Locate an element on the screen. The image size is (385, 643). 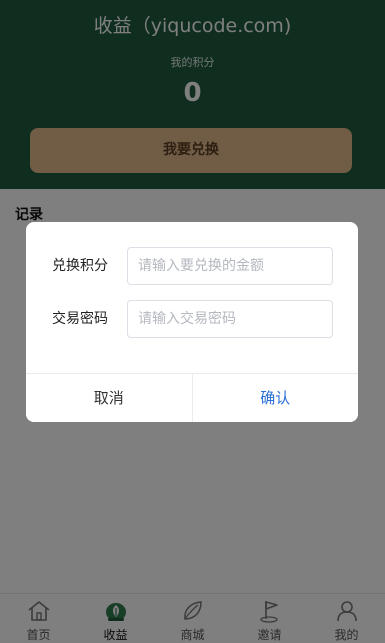
dialog-footer: 取消 确认 is located at coordinates (192, 397).